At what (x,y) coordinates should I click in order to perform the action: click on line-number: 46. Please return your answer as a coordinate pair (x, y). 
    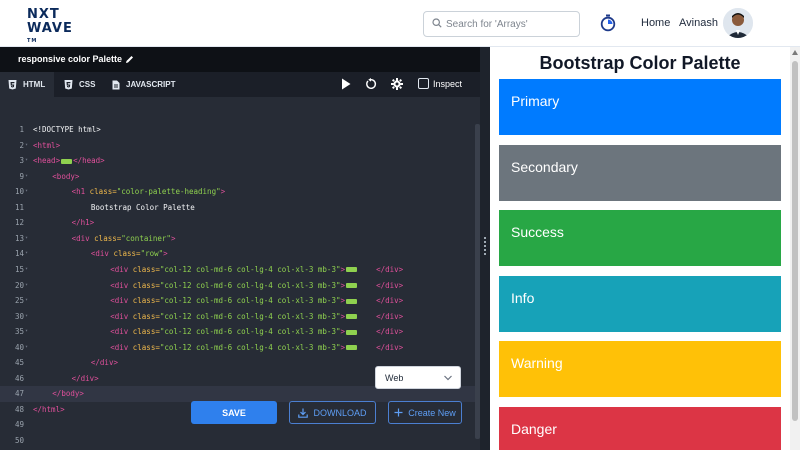
    Looking at the image, I should click on (19, 378).